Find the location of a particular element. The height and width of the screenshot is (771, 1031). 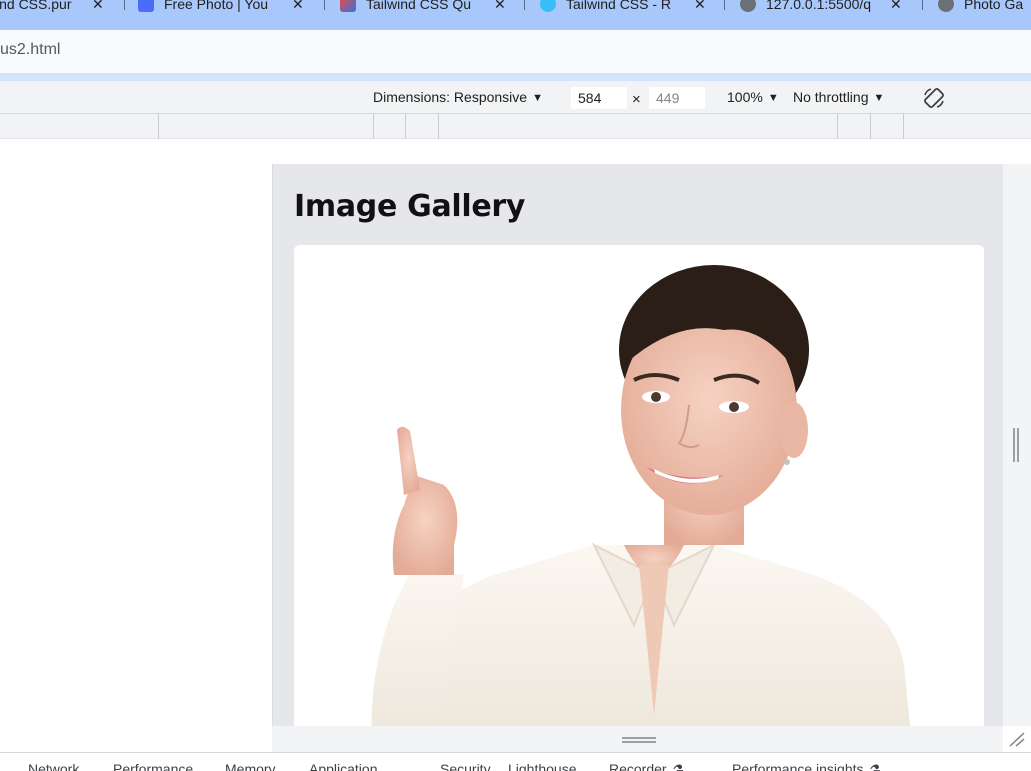

address-bar-row: us2.html is located at coordinates (515, 51).